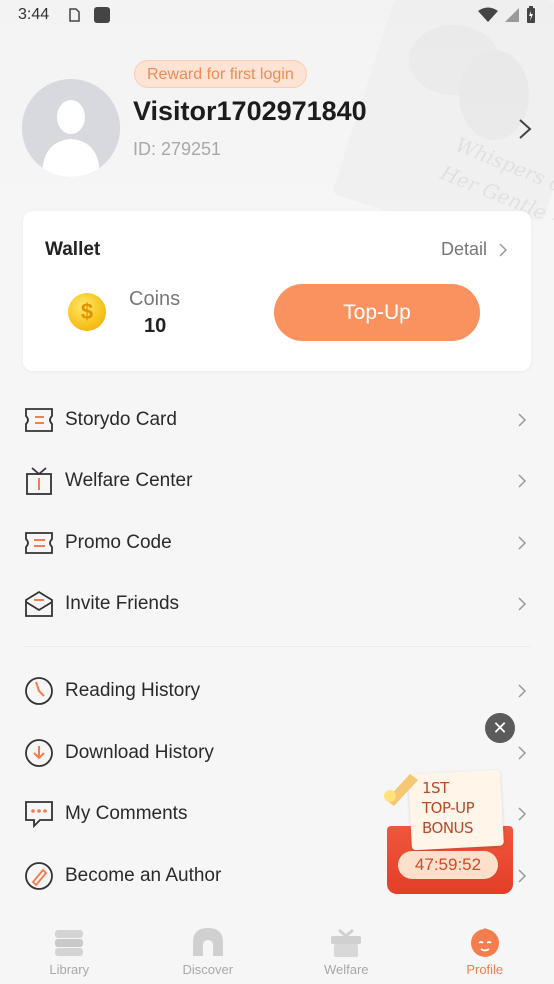  What do you see at coordinates (512, 15) in the screenshot?
I see `signal-icon` at bounding box center [512, 15].